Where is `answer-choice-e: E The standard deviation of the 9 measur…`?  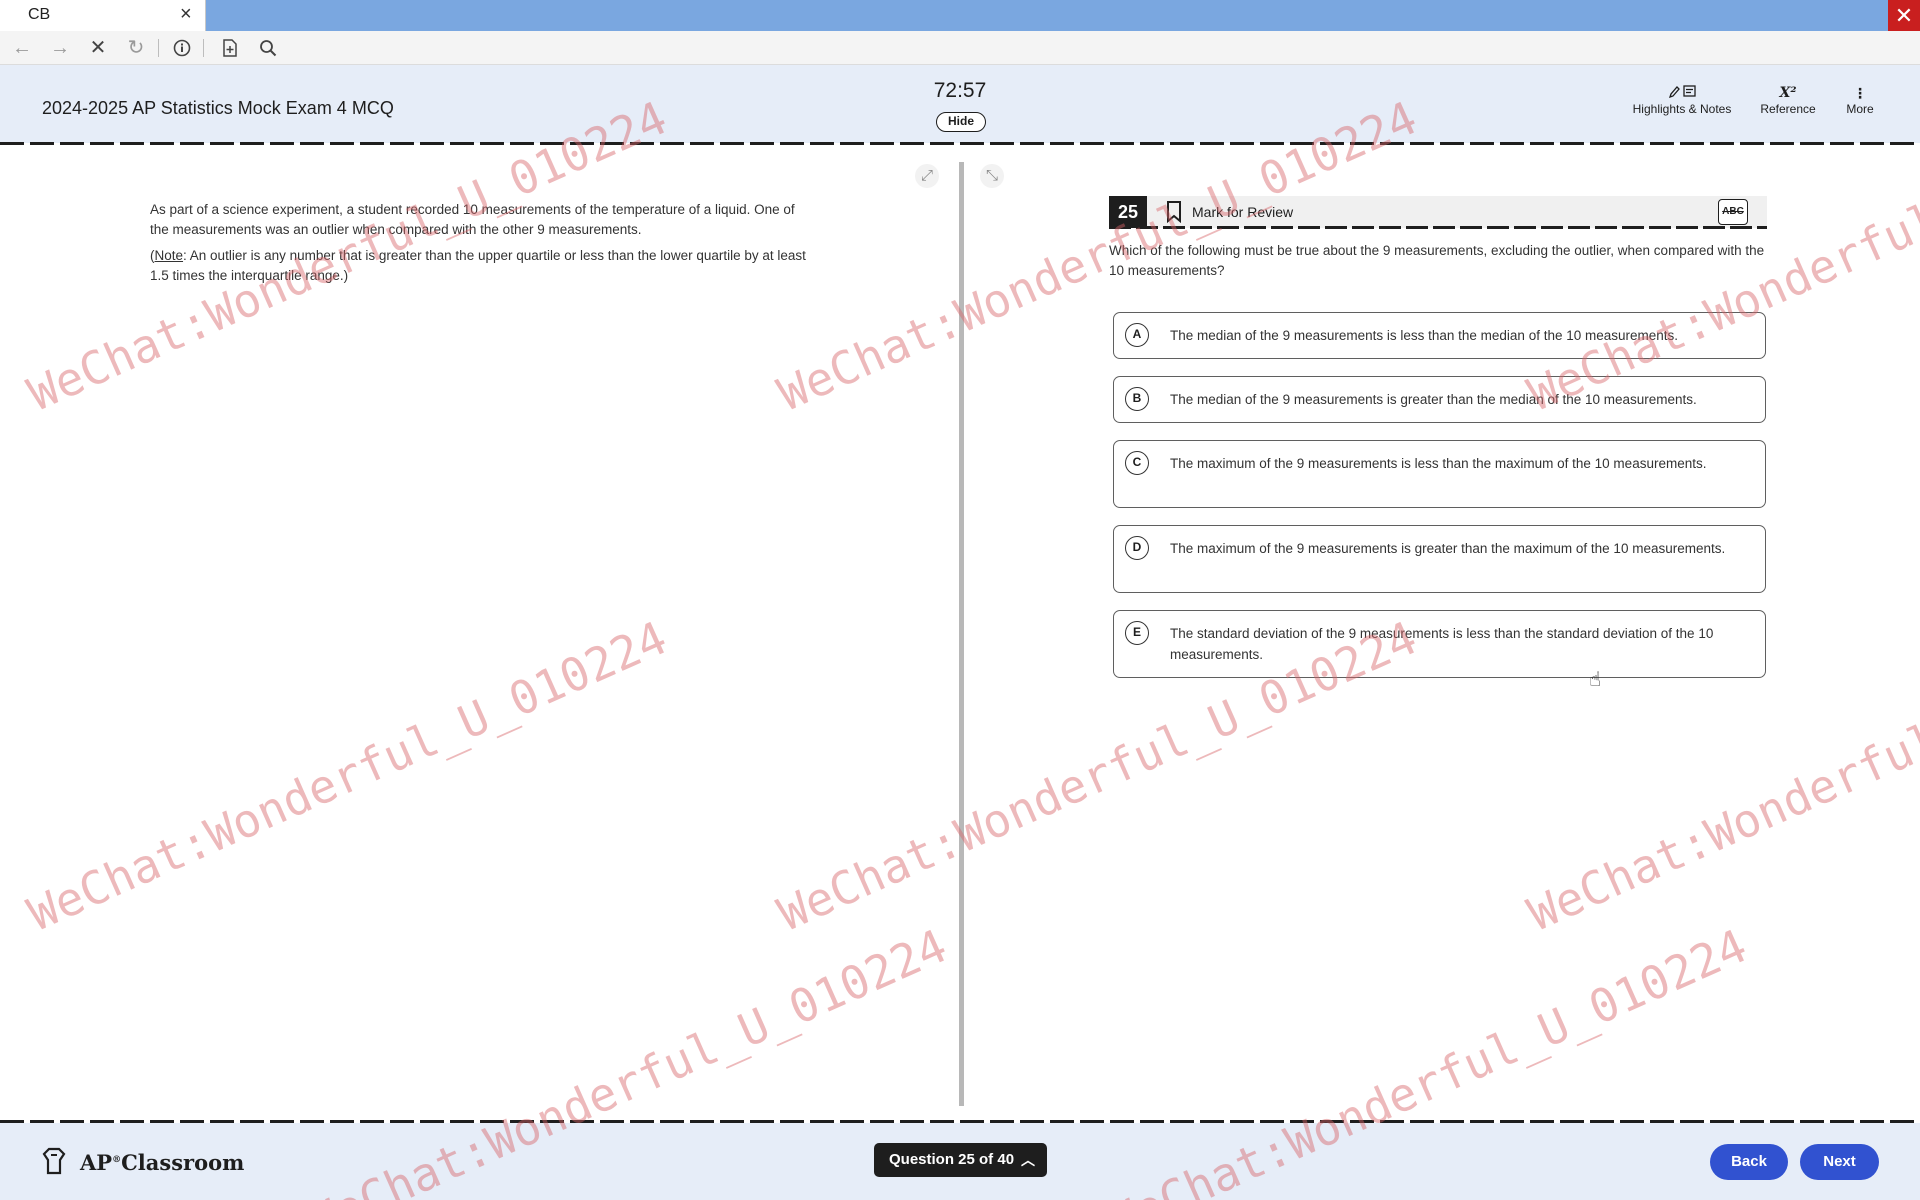
answer-choice-e: E The standard deviation of the 9 measur… is located at coordinates (1439, 644).